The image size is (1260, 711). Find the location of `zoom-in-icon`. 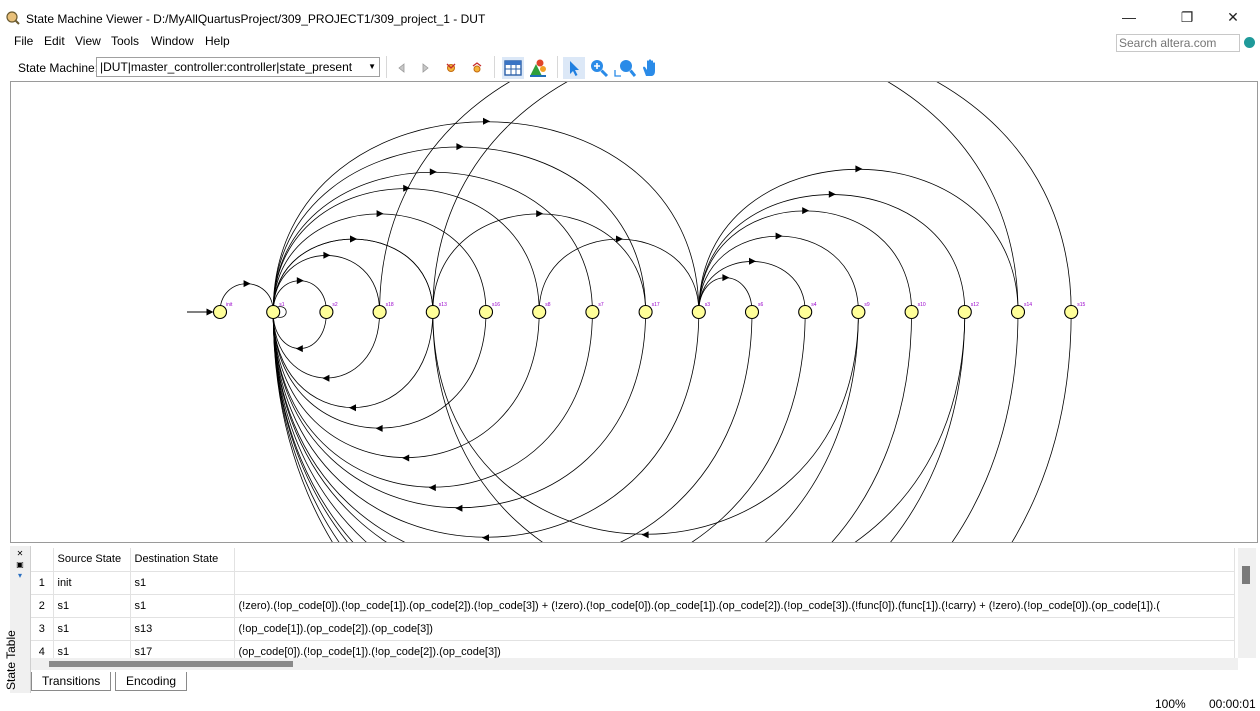

zoom-in-icon is located at coordinates (599, 68).